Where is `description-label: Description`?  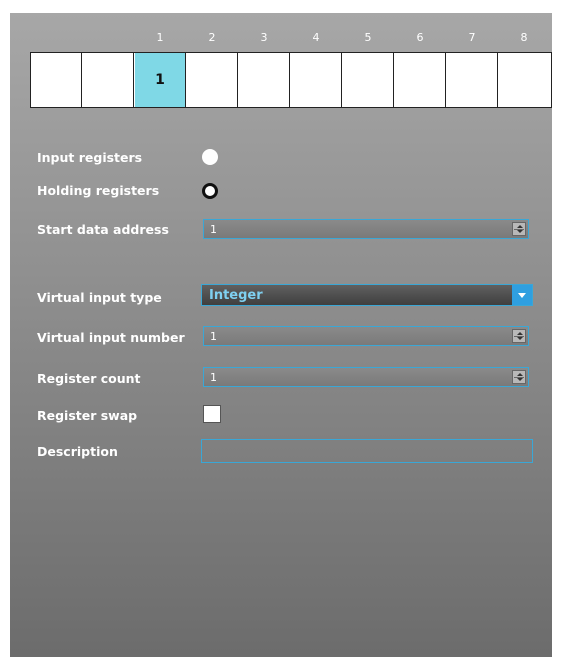 description-label: Description is located at coordinates (77, 451).